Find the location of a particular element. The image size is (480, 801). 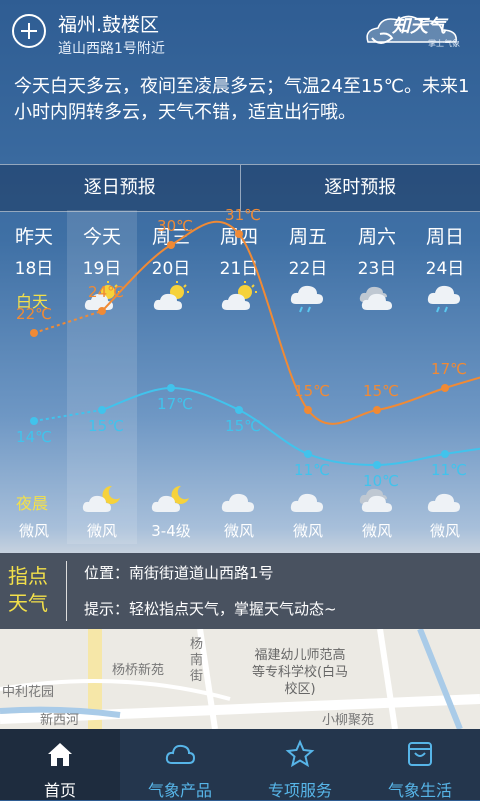

nav-products: 气象产品 is located at coordinates (180, 764).